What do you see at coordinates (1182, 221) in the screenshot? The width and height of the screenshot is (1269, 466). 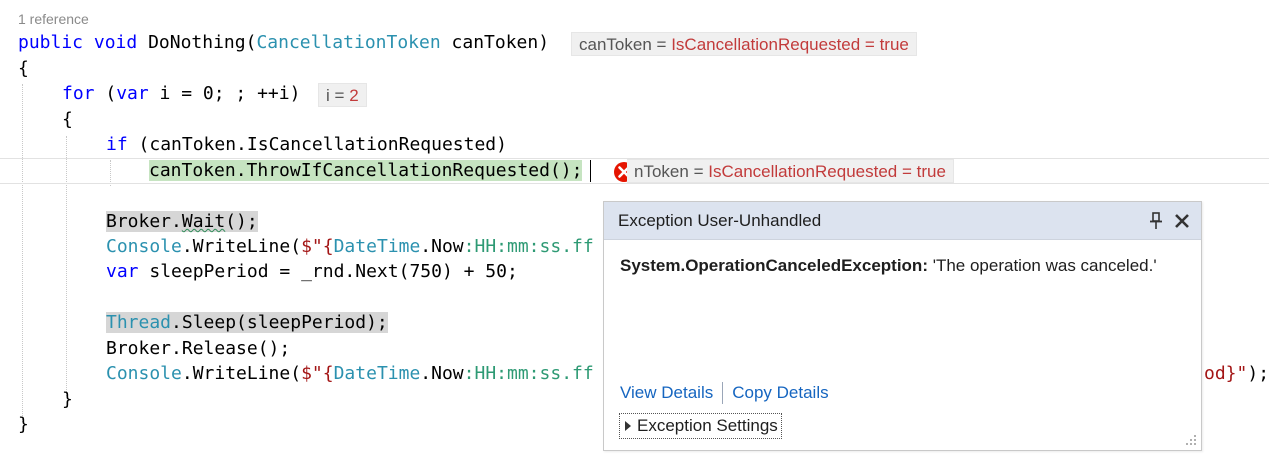 I see `close-icon` at bounding box center [1182, 221].